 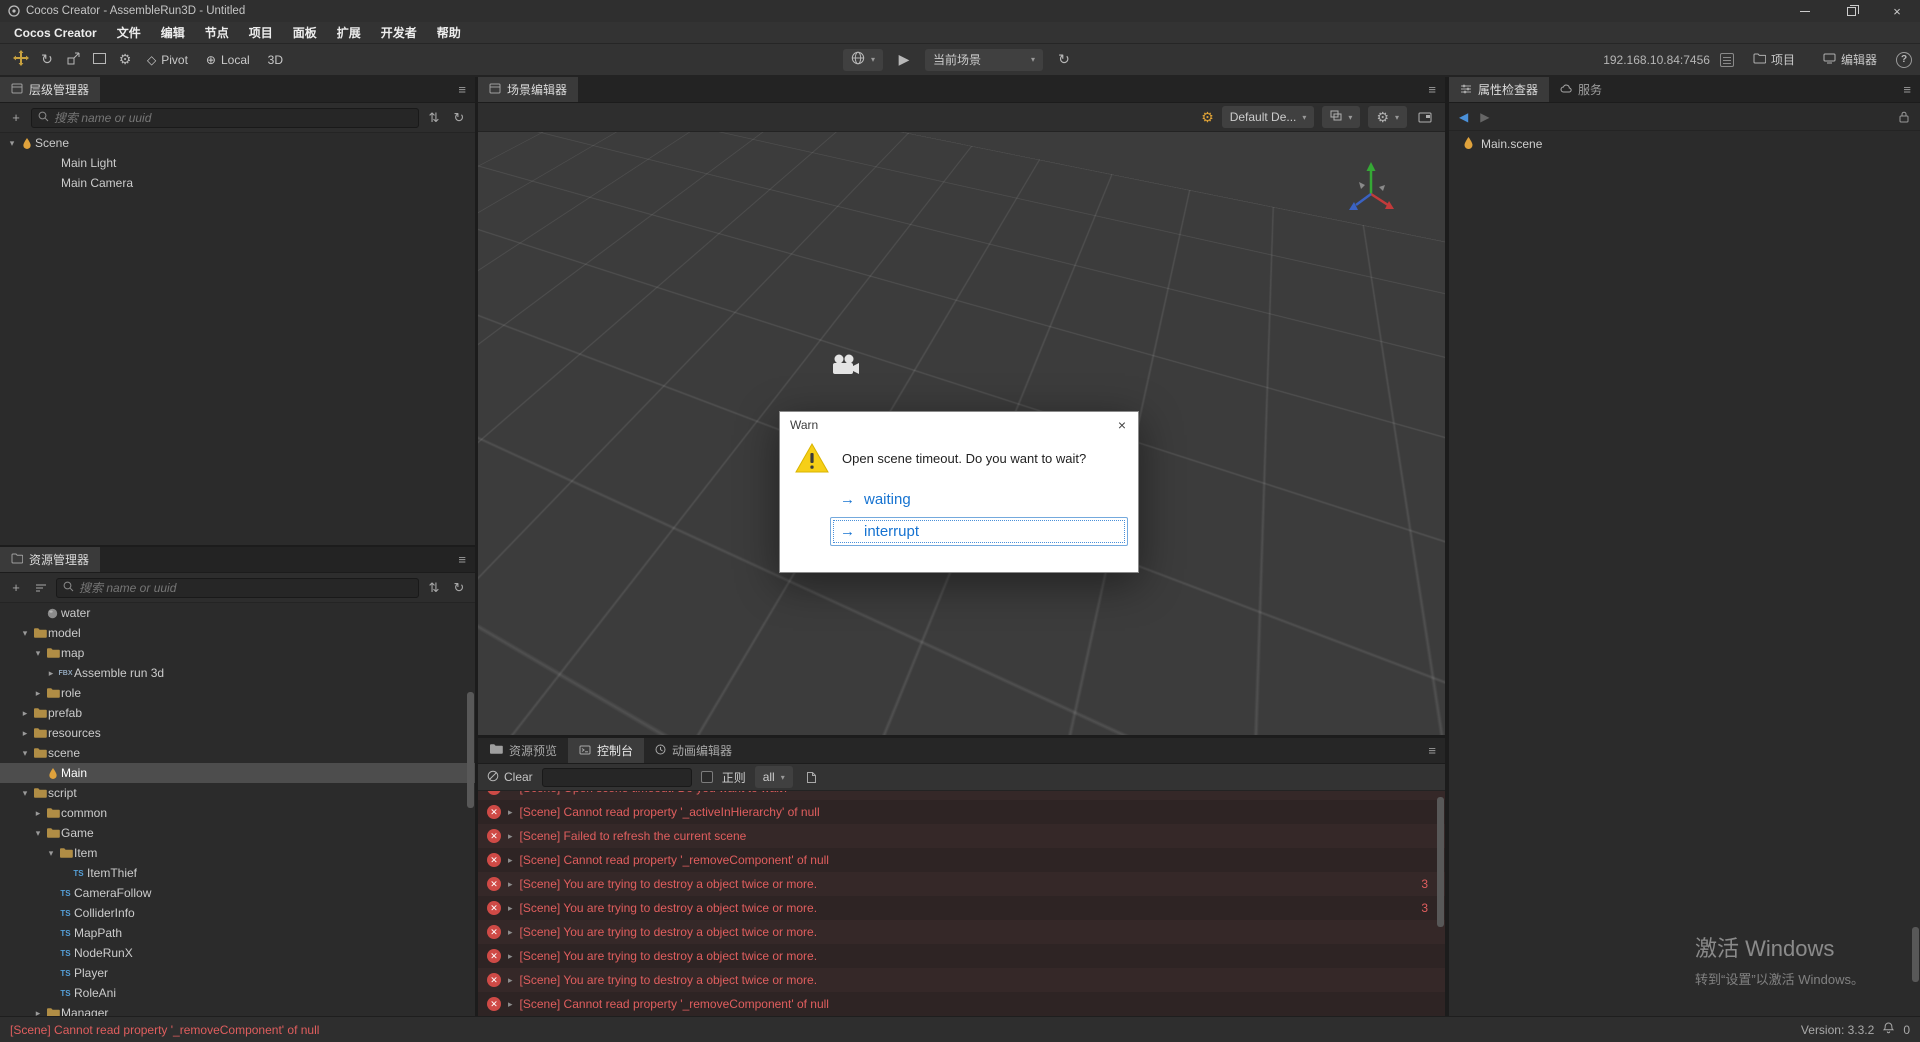 What do you see at coordinates (237, 693) in the screenshot?
I see `tree-item-role: ▸ role` at bounding box center [237, 693].